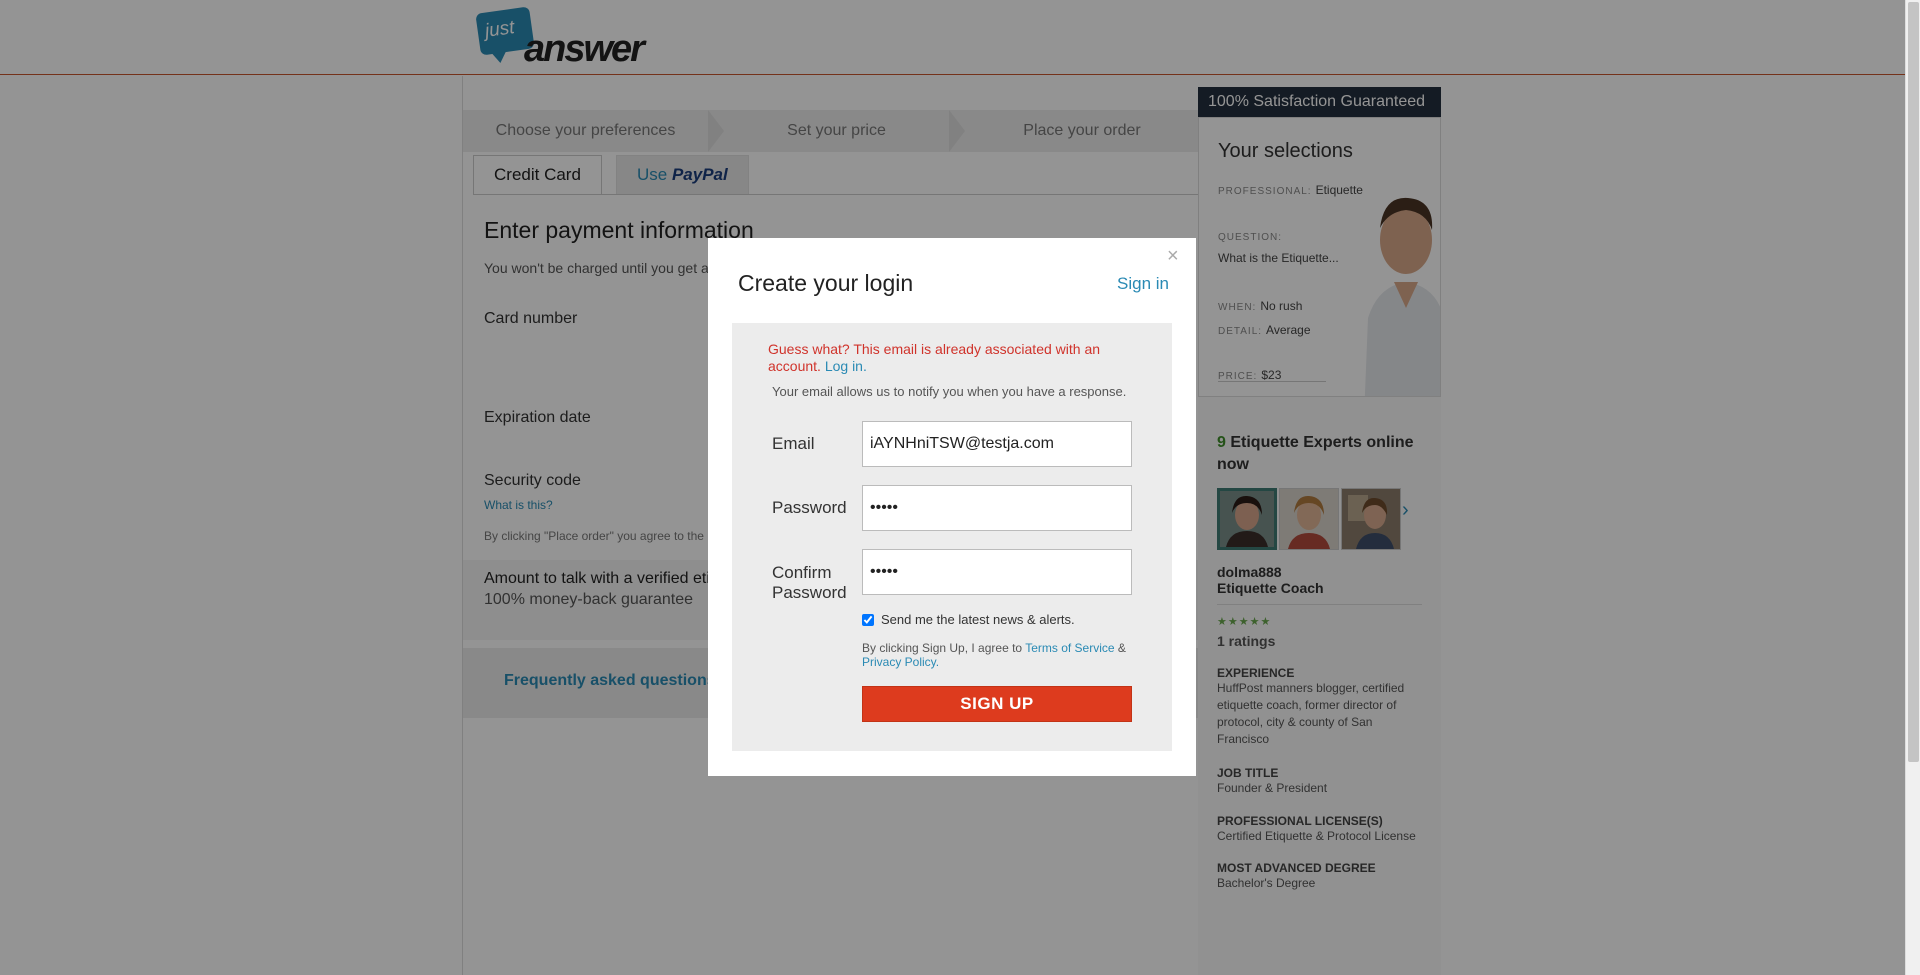  Describe the element at coordinates (826, 283) in the screenshot. I see `modal-title: Create your login` at that location.